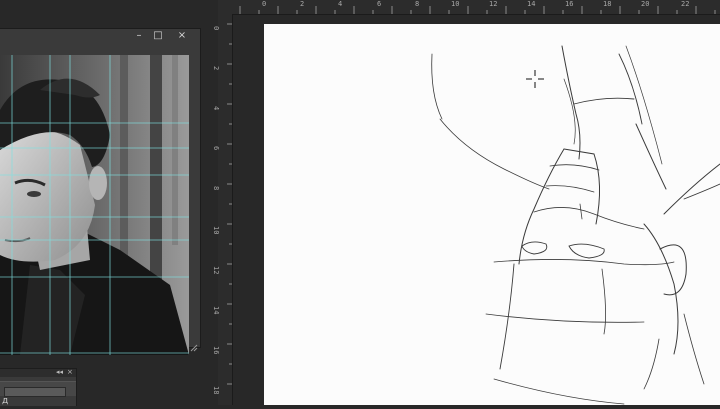 The image size is (720, 409). I want to click on docked-panel: ◂◂ × д, so click(38, 387).